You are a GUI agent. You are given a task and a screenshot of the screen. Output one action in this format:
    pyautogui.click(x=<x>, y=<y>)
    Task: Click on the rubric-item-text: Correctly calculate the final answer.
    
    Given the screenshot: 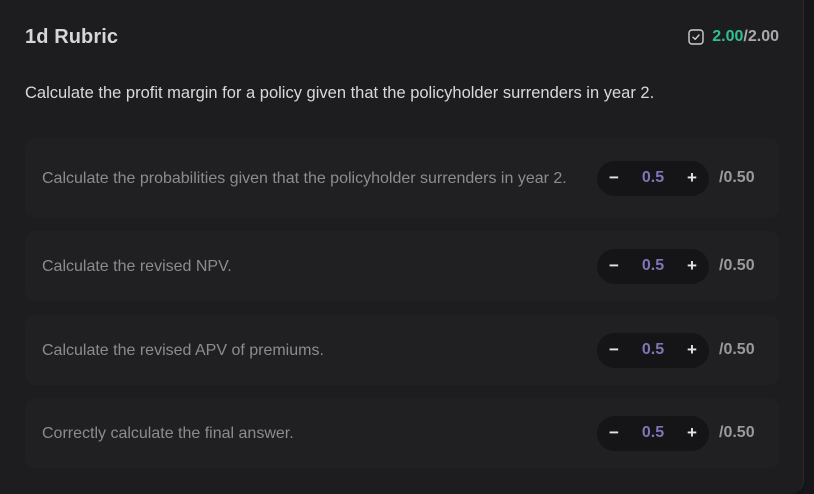 What is the action you would take?
    pyautogui.click(x=168, y=433)
    